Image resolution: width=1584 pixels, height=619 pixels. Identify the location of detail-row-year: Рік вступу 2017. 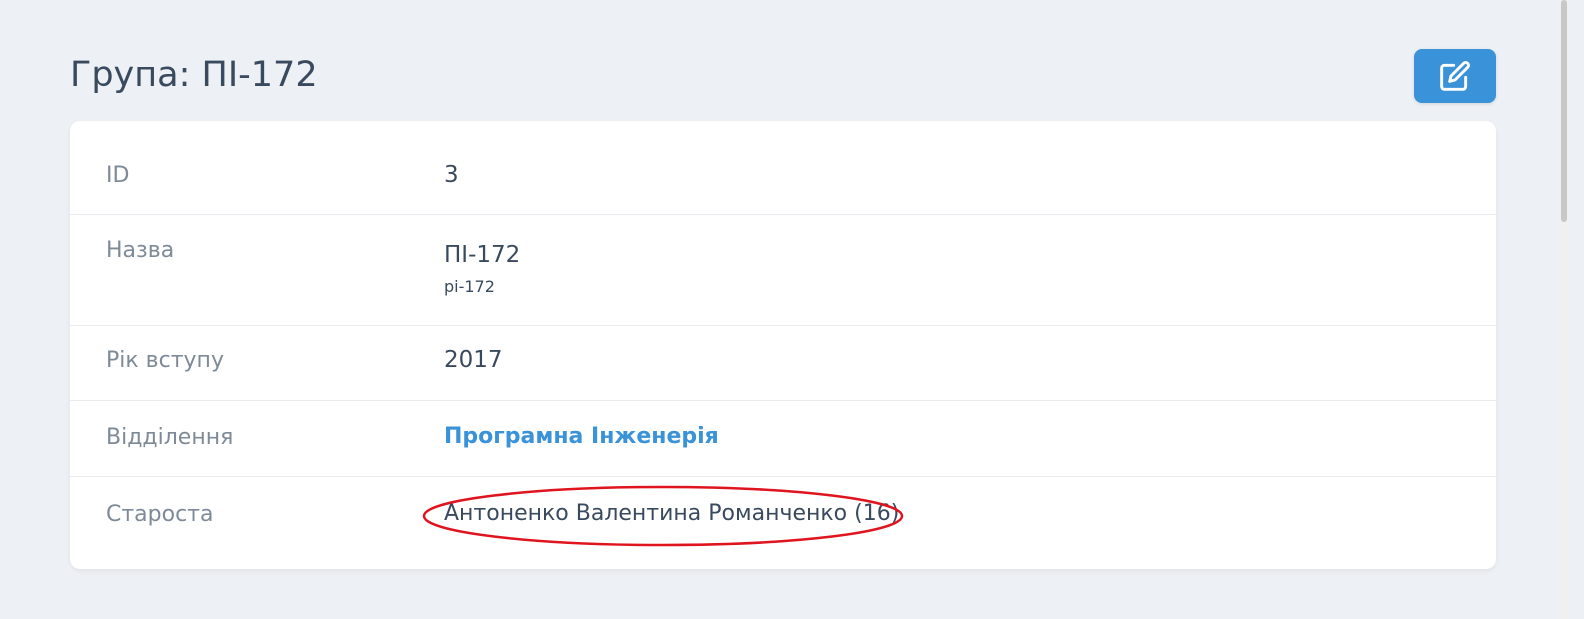
(783, 363).